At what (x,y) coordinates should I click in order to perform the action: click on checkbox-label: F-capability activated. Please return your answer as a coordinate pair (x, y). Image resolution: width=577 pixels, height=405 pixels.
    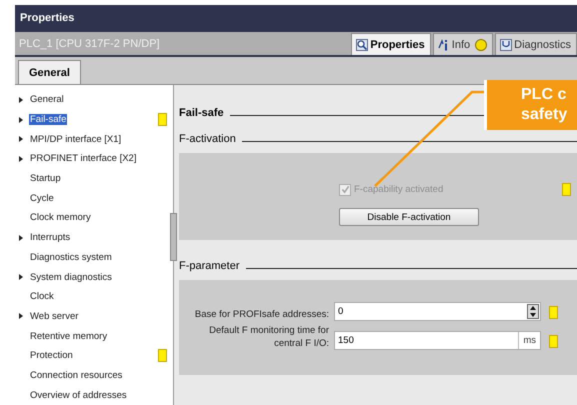
    Looking at the image, I should click on (399, 189).